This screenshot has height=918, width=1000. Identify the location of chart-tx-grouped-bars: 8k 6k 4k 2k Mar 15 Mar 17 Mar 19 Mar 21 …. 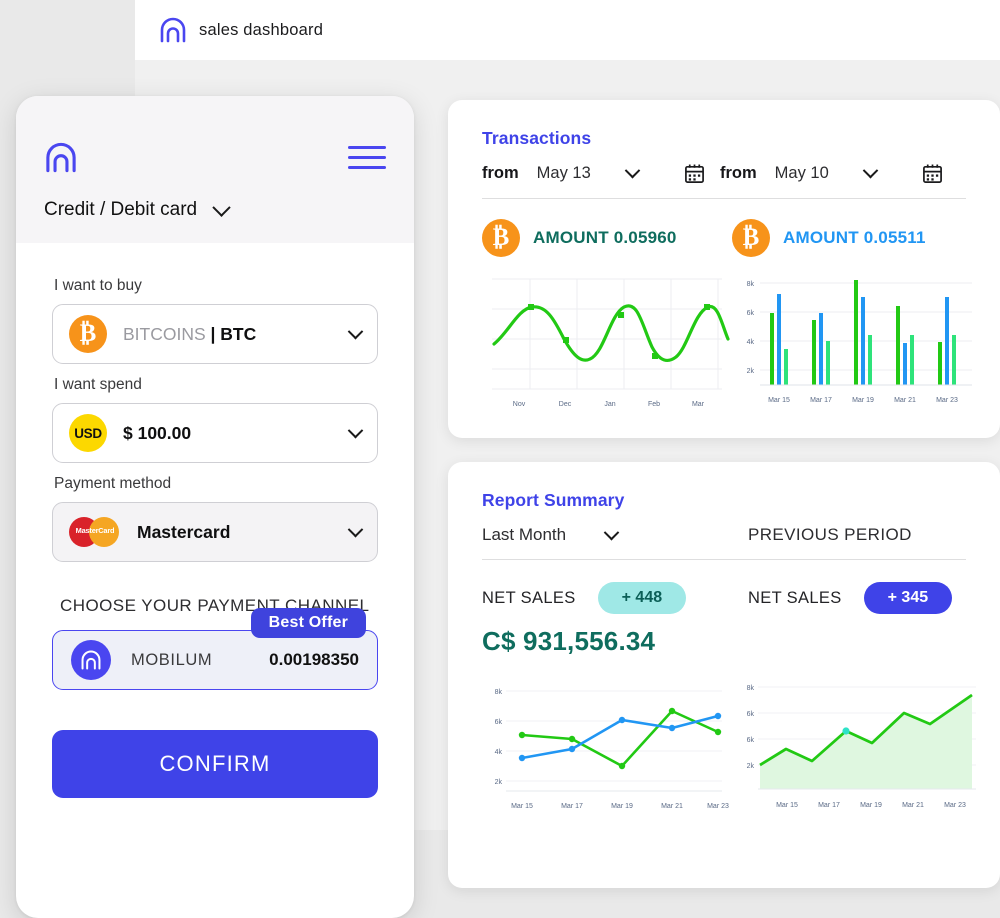
(857, 344).